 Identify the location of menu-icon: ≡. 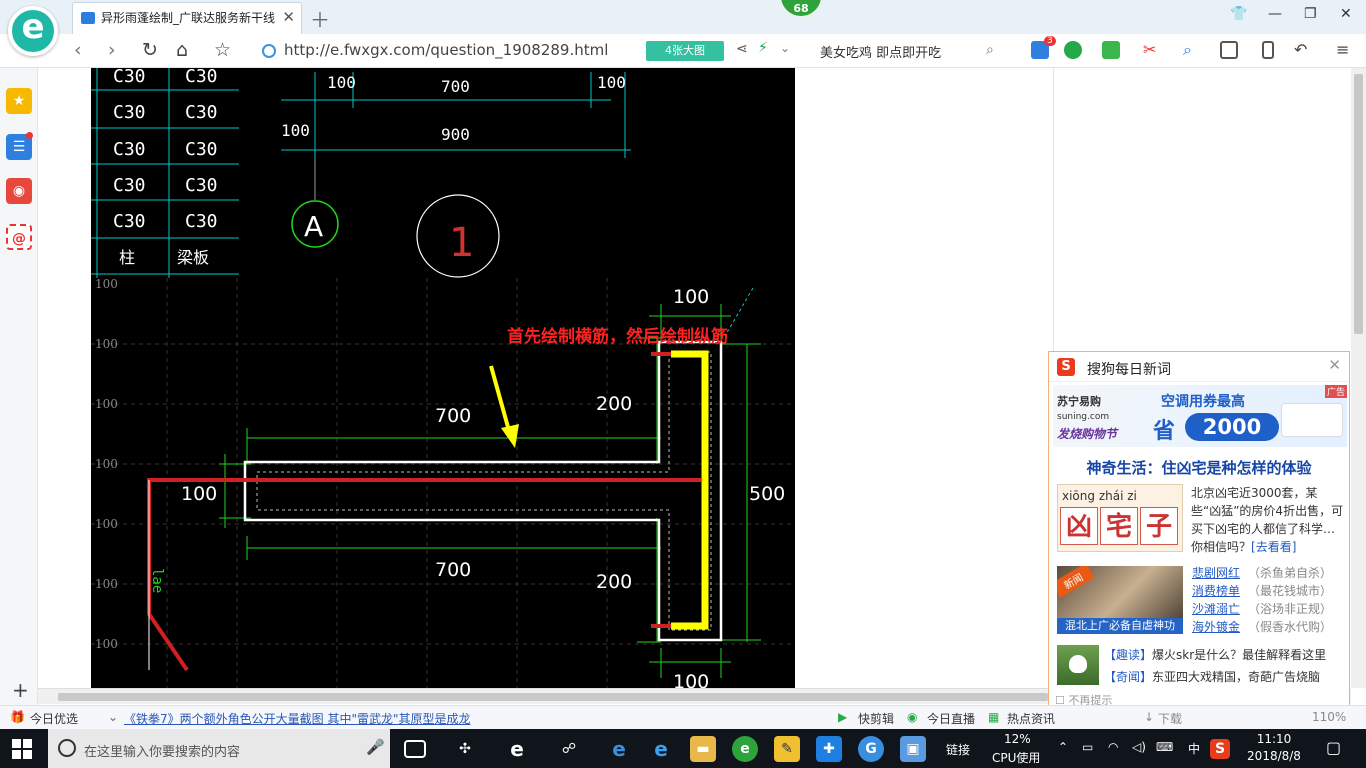
(1345, 50).